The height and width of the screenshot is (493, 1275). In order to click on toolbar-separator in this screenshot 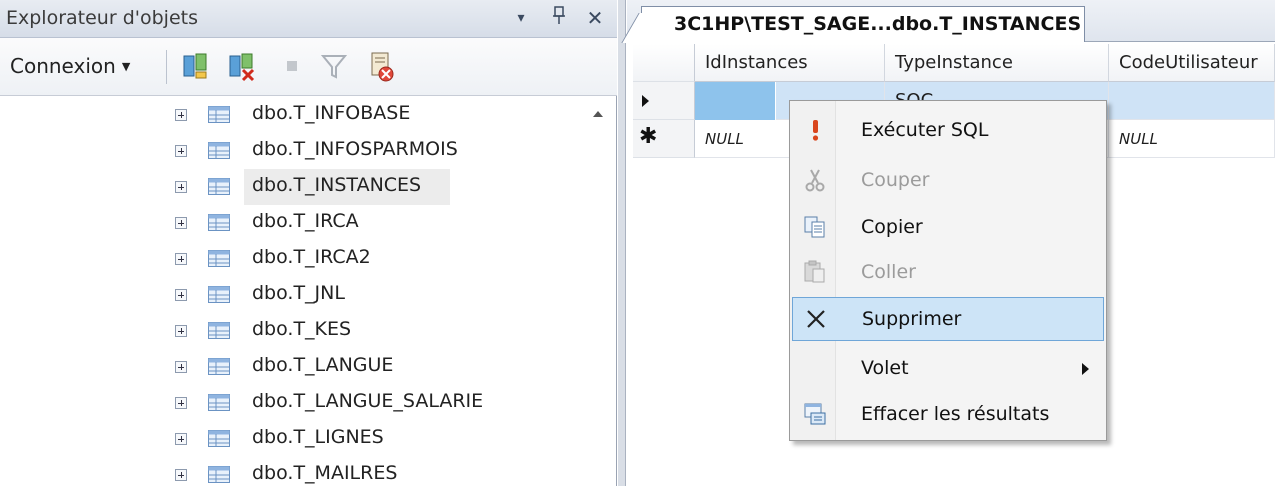, I will do `click(166, 67)`.